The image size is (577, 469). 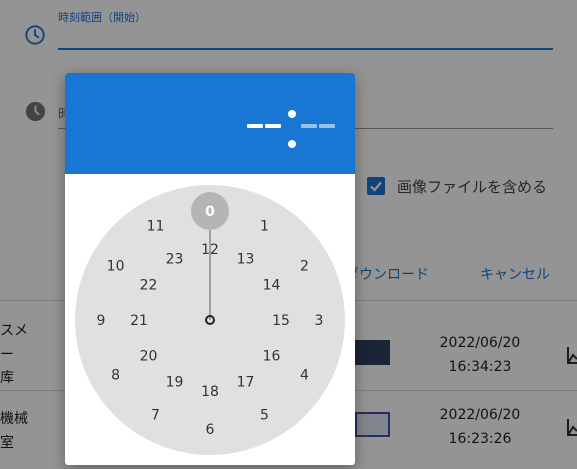 I want to click on minute-display: --, so click(x=319, y=126).